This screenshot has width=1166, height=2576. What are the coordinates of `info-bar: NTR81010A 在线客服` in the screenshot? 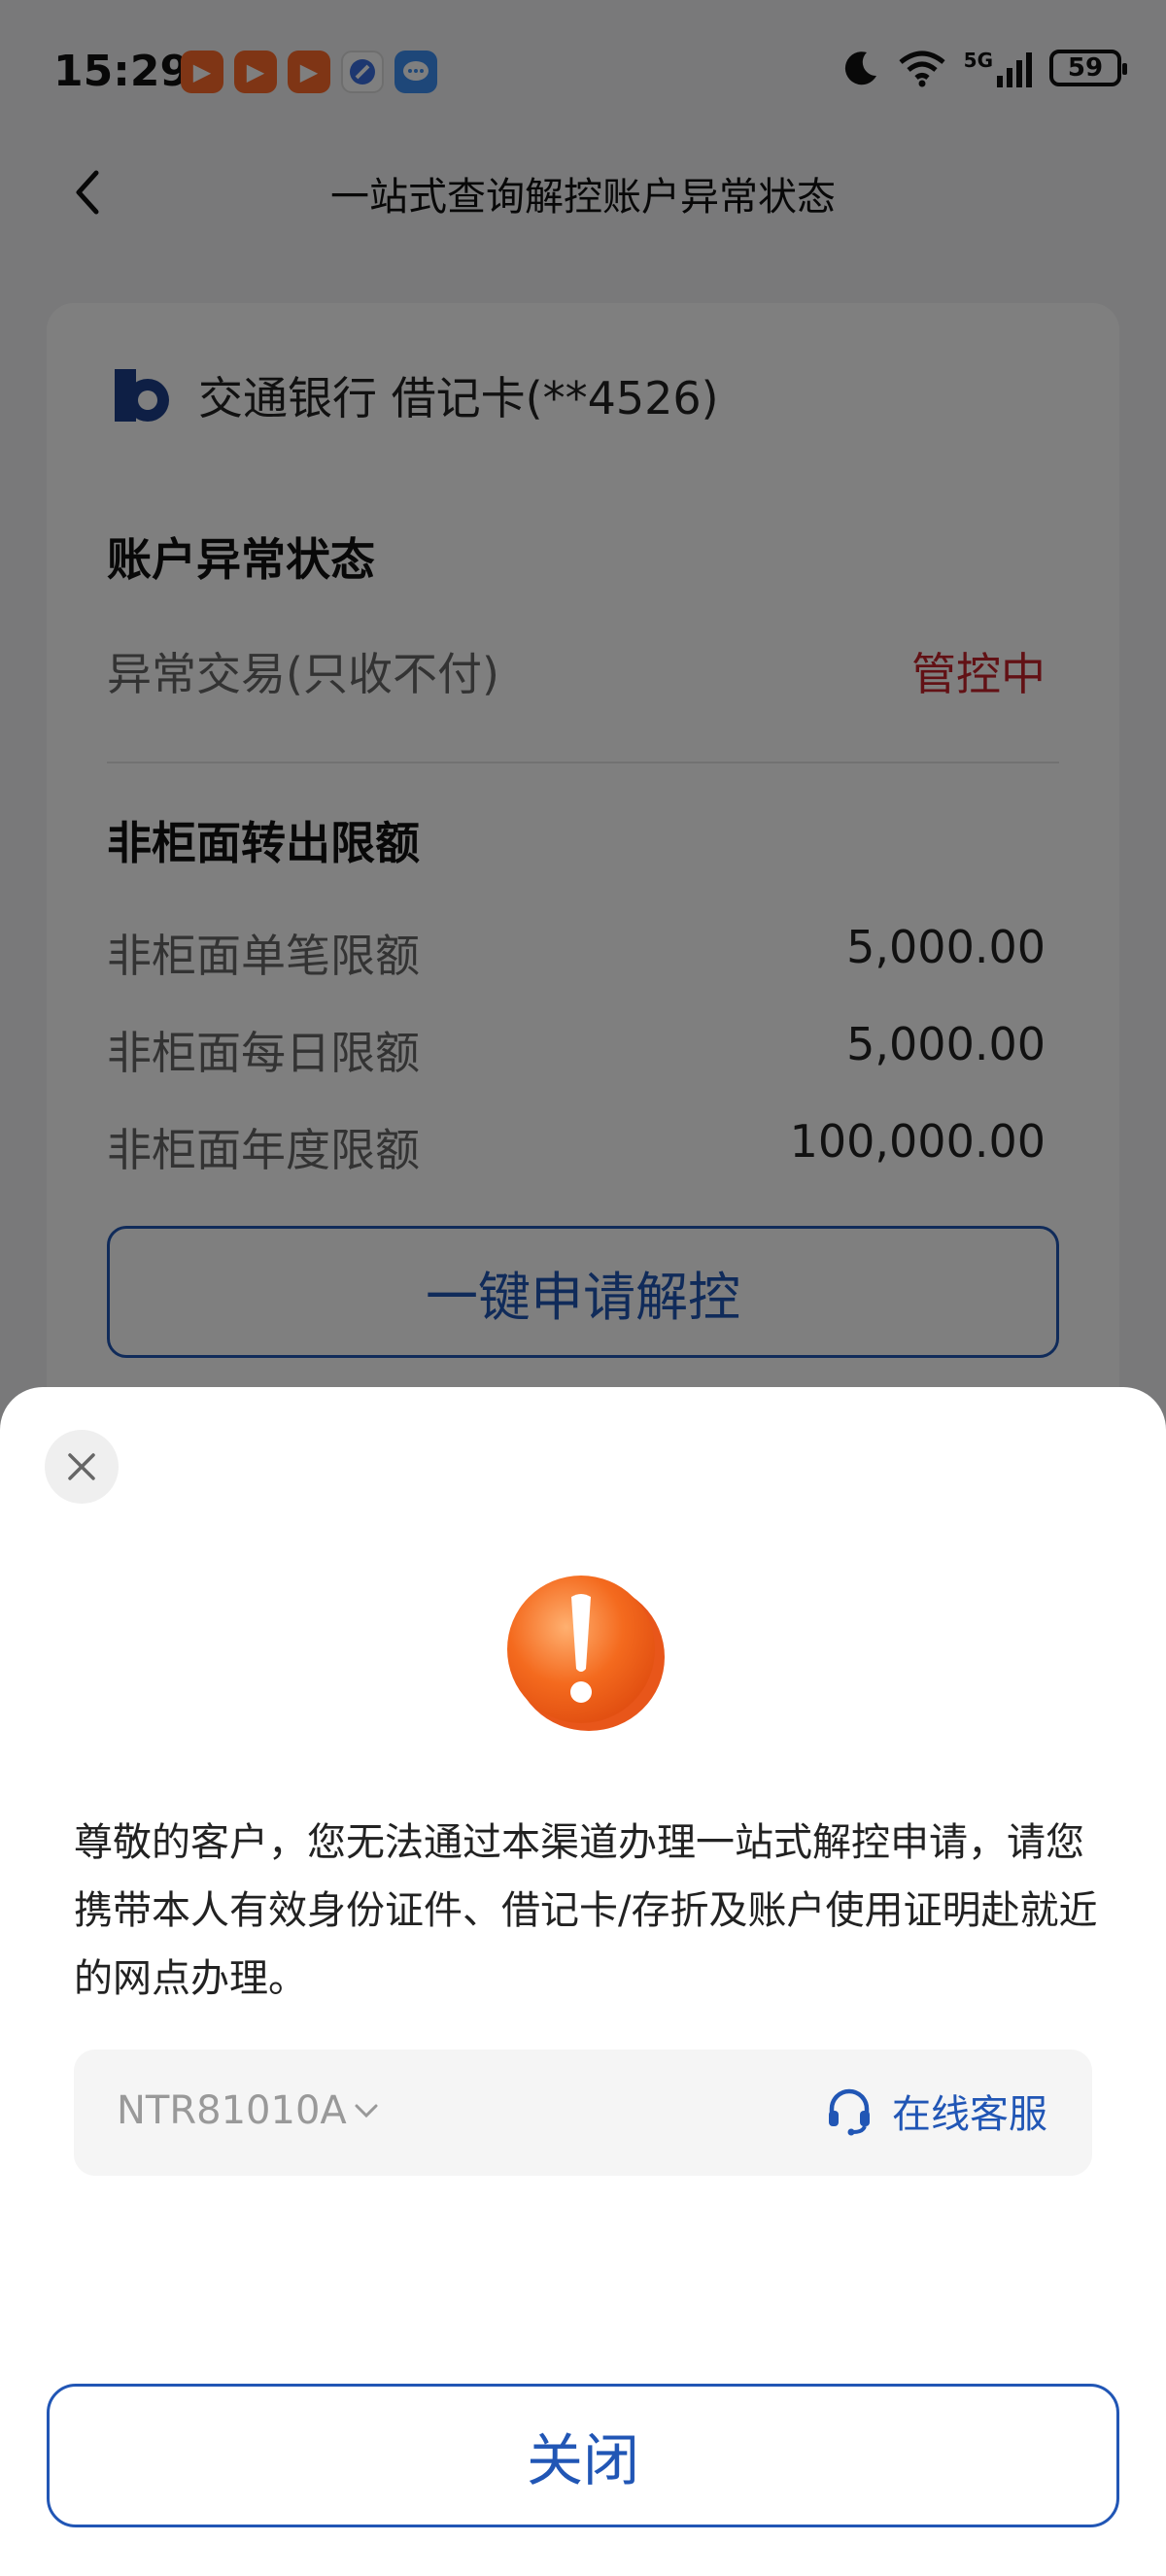 It's located at (583, 2113).